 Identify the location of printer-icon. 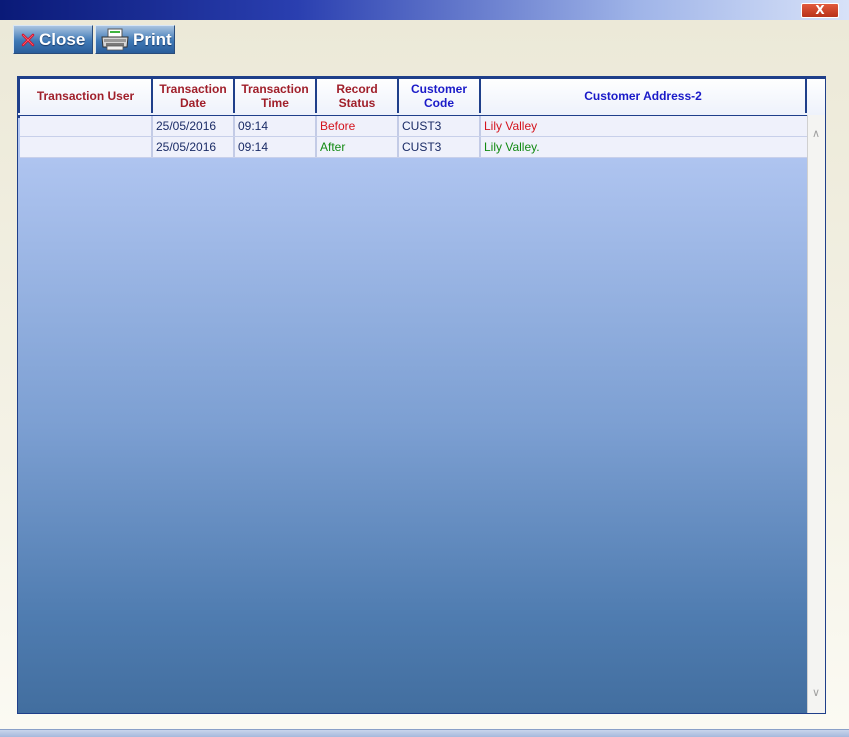
(115, 40).